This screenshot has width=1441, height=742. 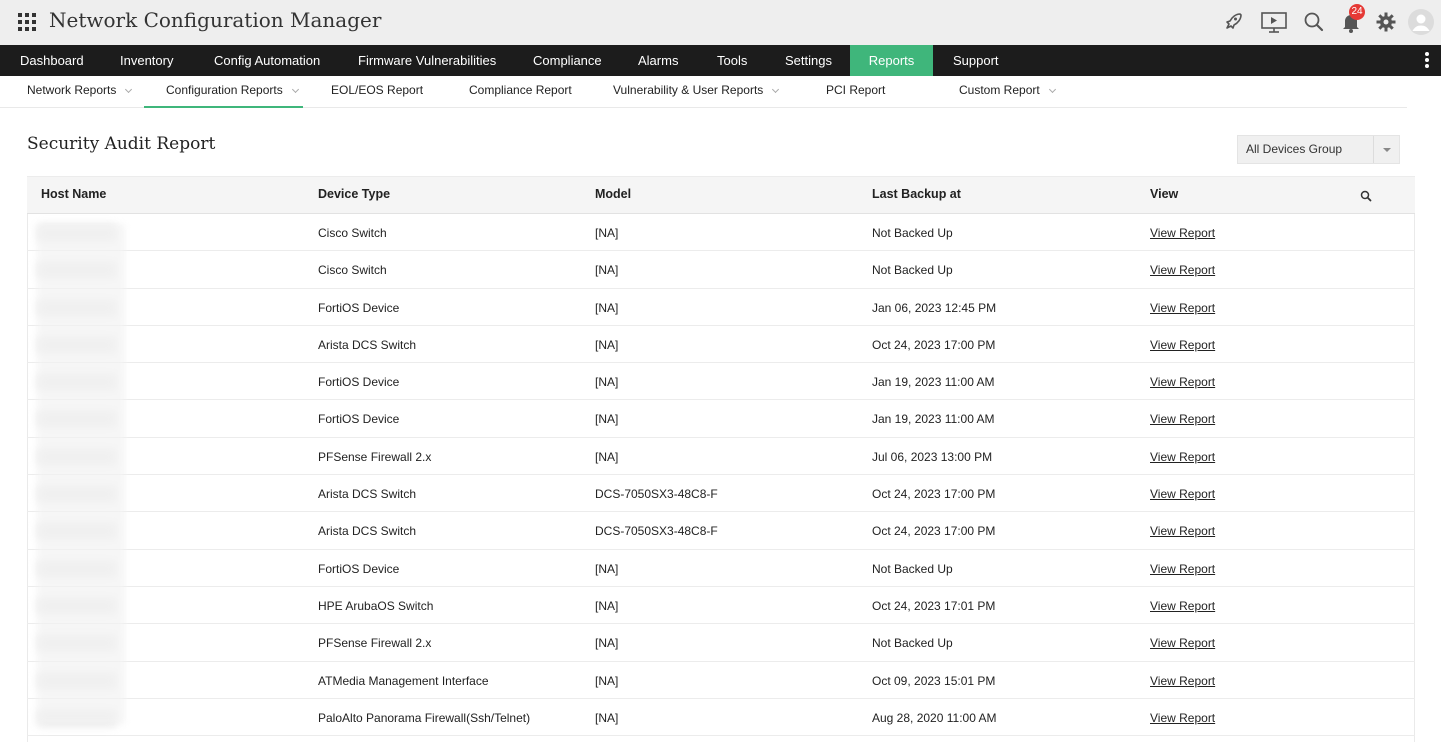 I want to click on column-header-last-backup: Last Backup at, so click(x=916, y=194).